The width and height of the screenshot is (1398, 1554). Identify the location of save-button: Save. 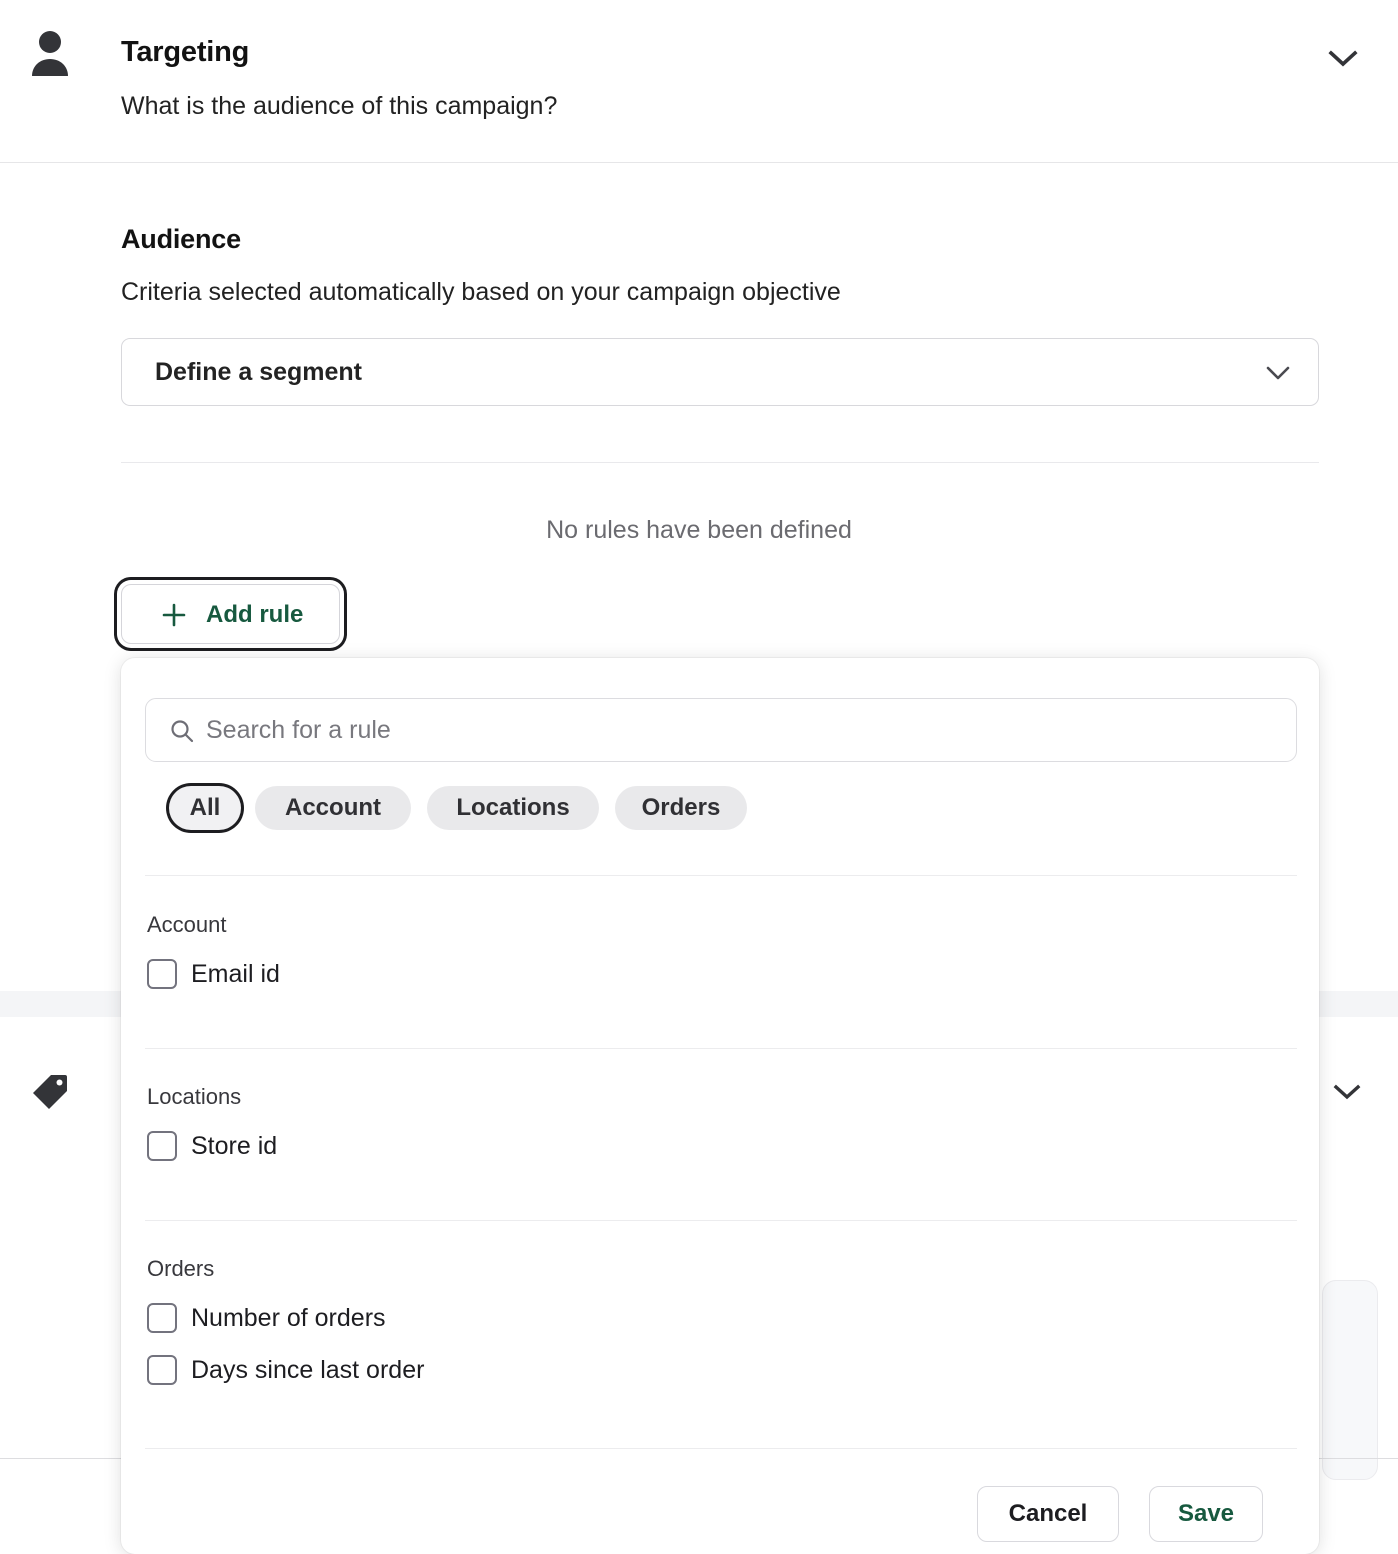
(1206, 1514).